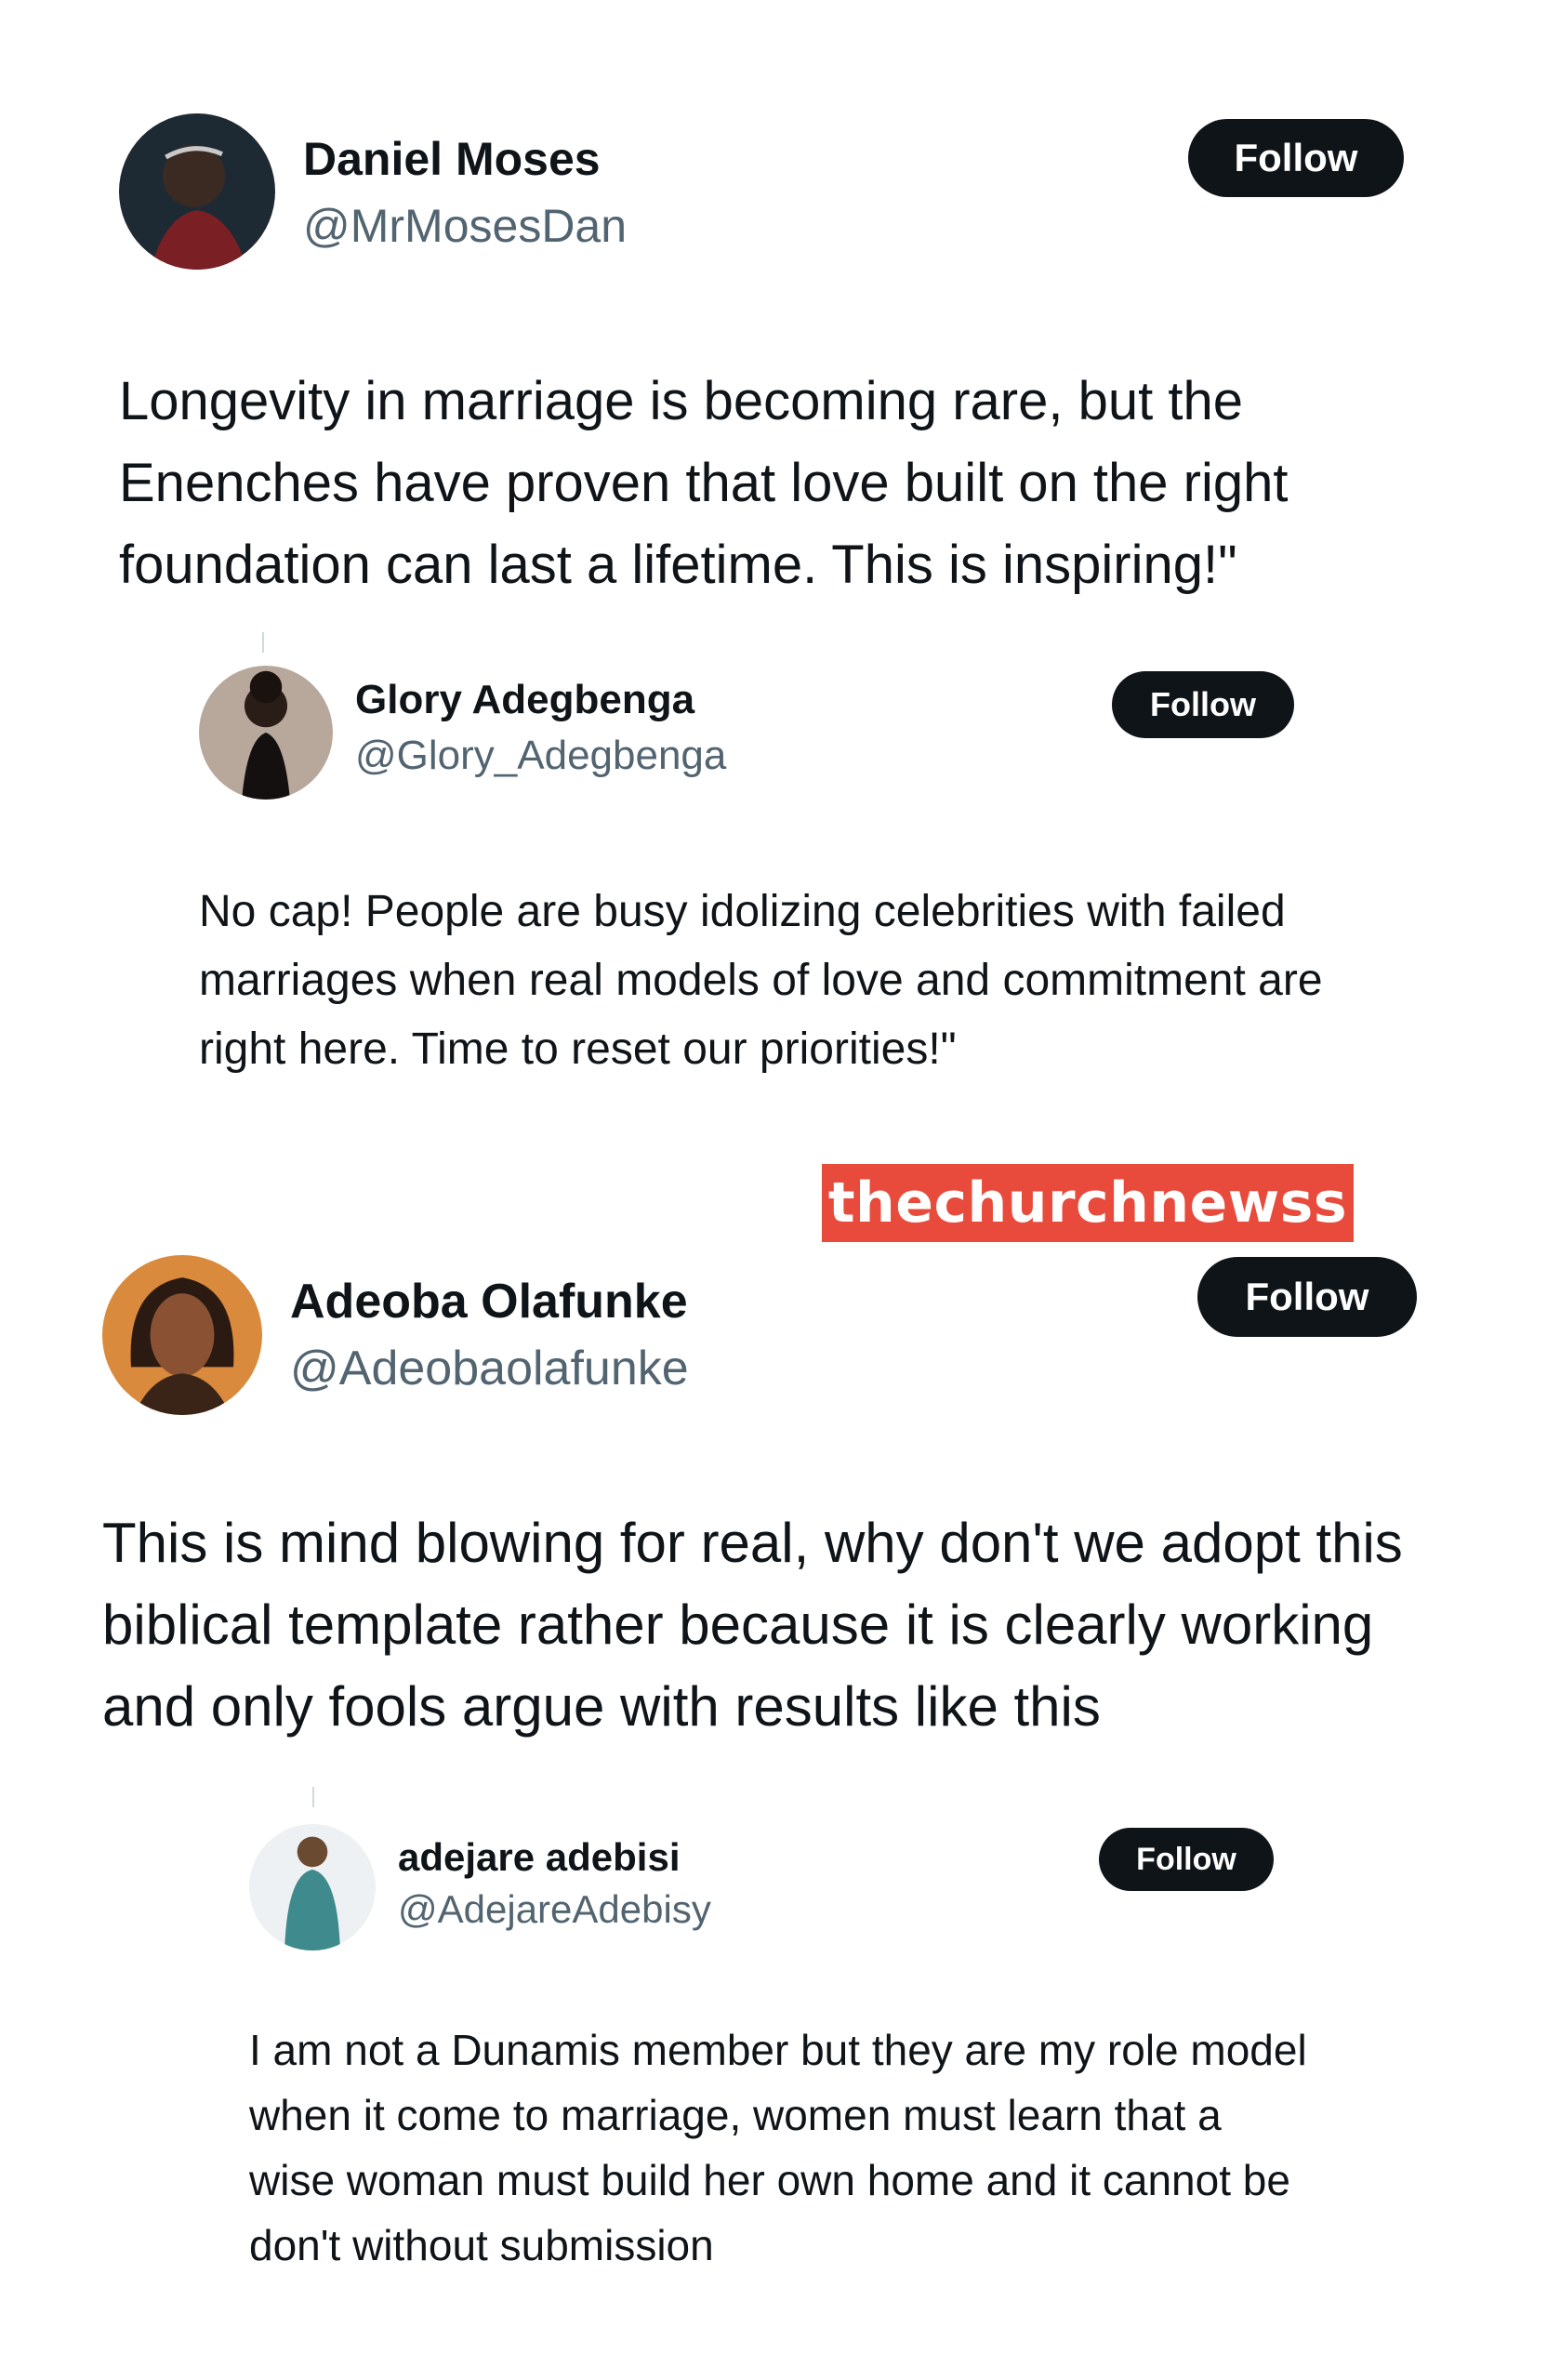 The height and width of the screenshot is (2380, 1547). Describe the element at coordinates (1088, 1203) in the screenshot. I see `watermark-badge: thechurchnewss` at that location.